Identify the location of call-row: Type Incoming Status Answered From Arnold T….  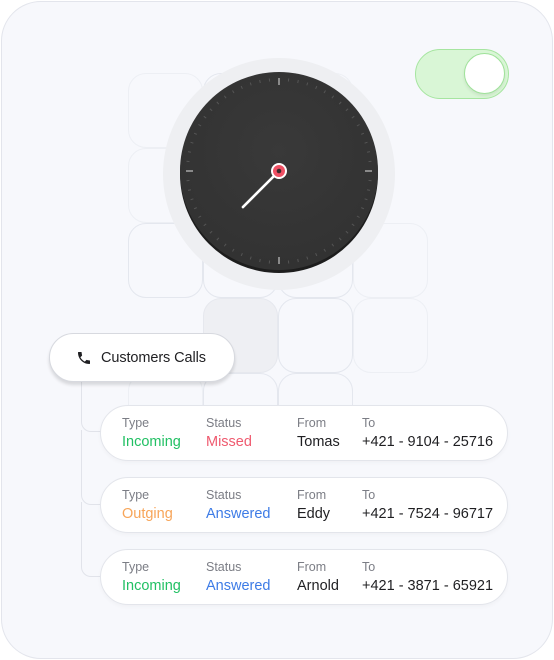
(304, 577).